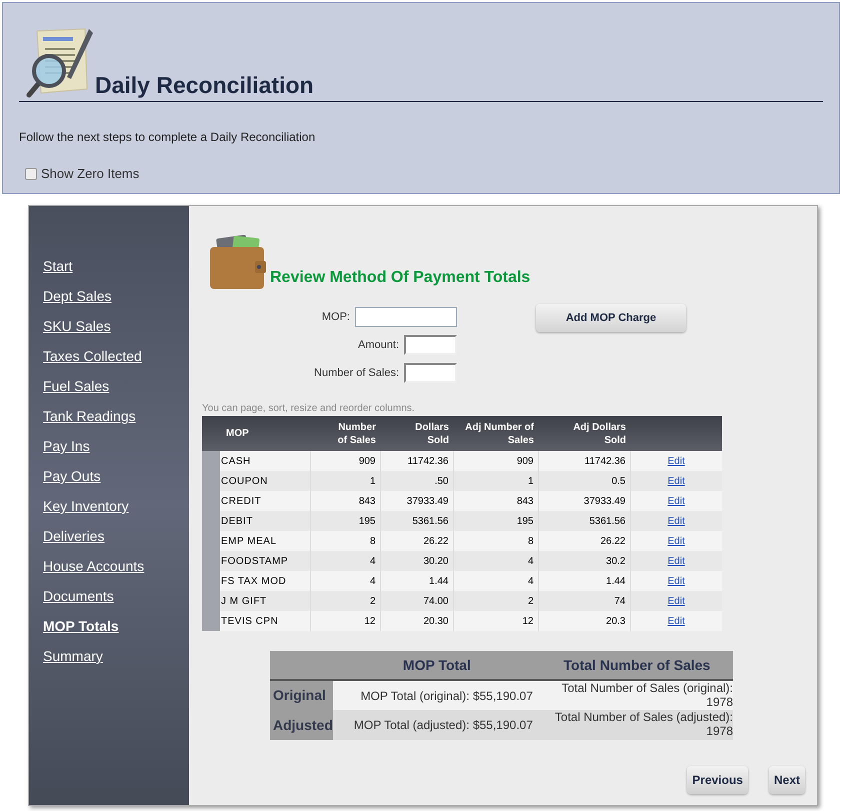 The image size is (842, 811). I want to click on column-header: Number of Sales, so click(345, 433).